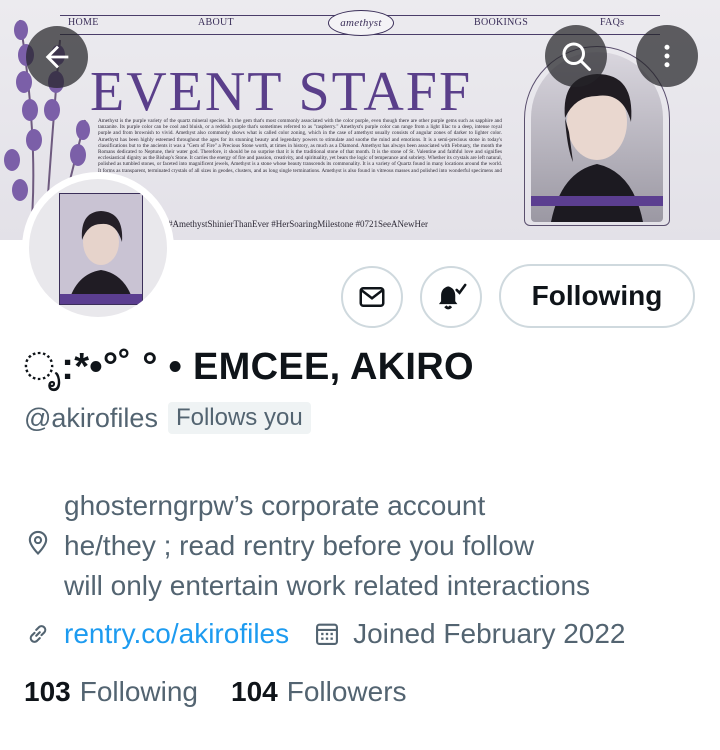 This screenshot has height=750, width=720. I want to click on more-vertical-icon, so click(667, 56).